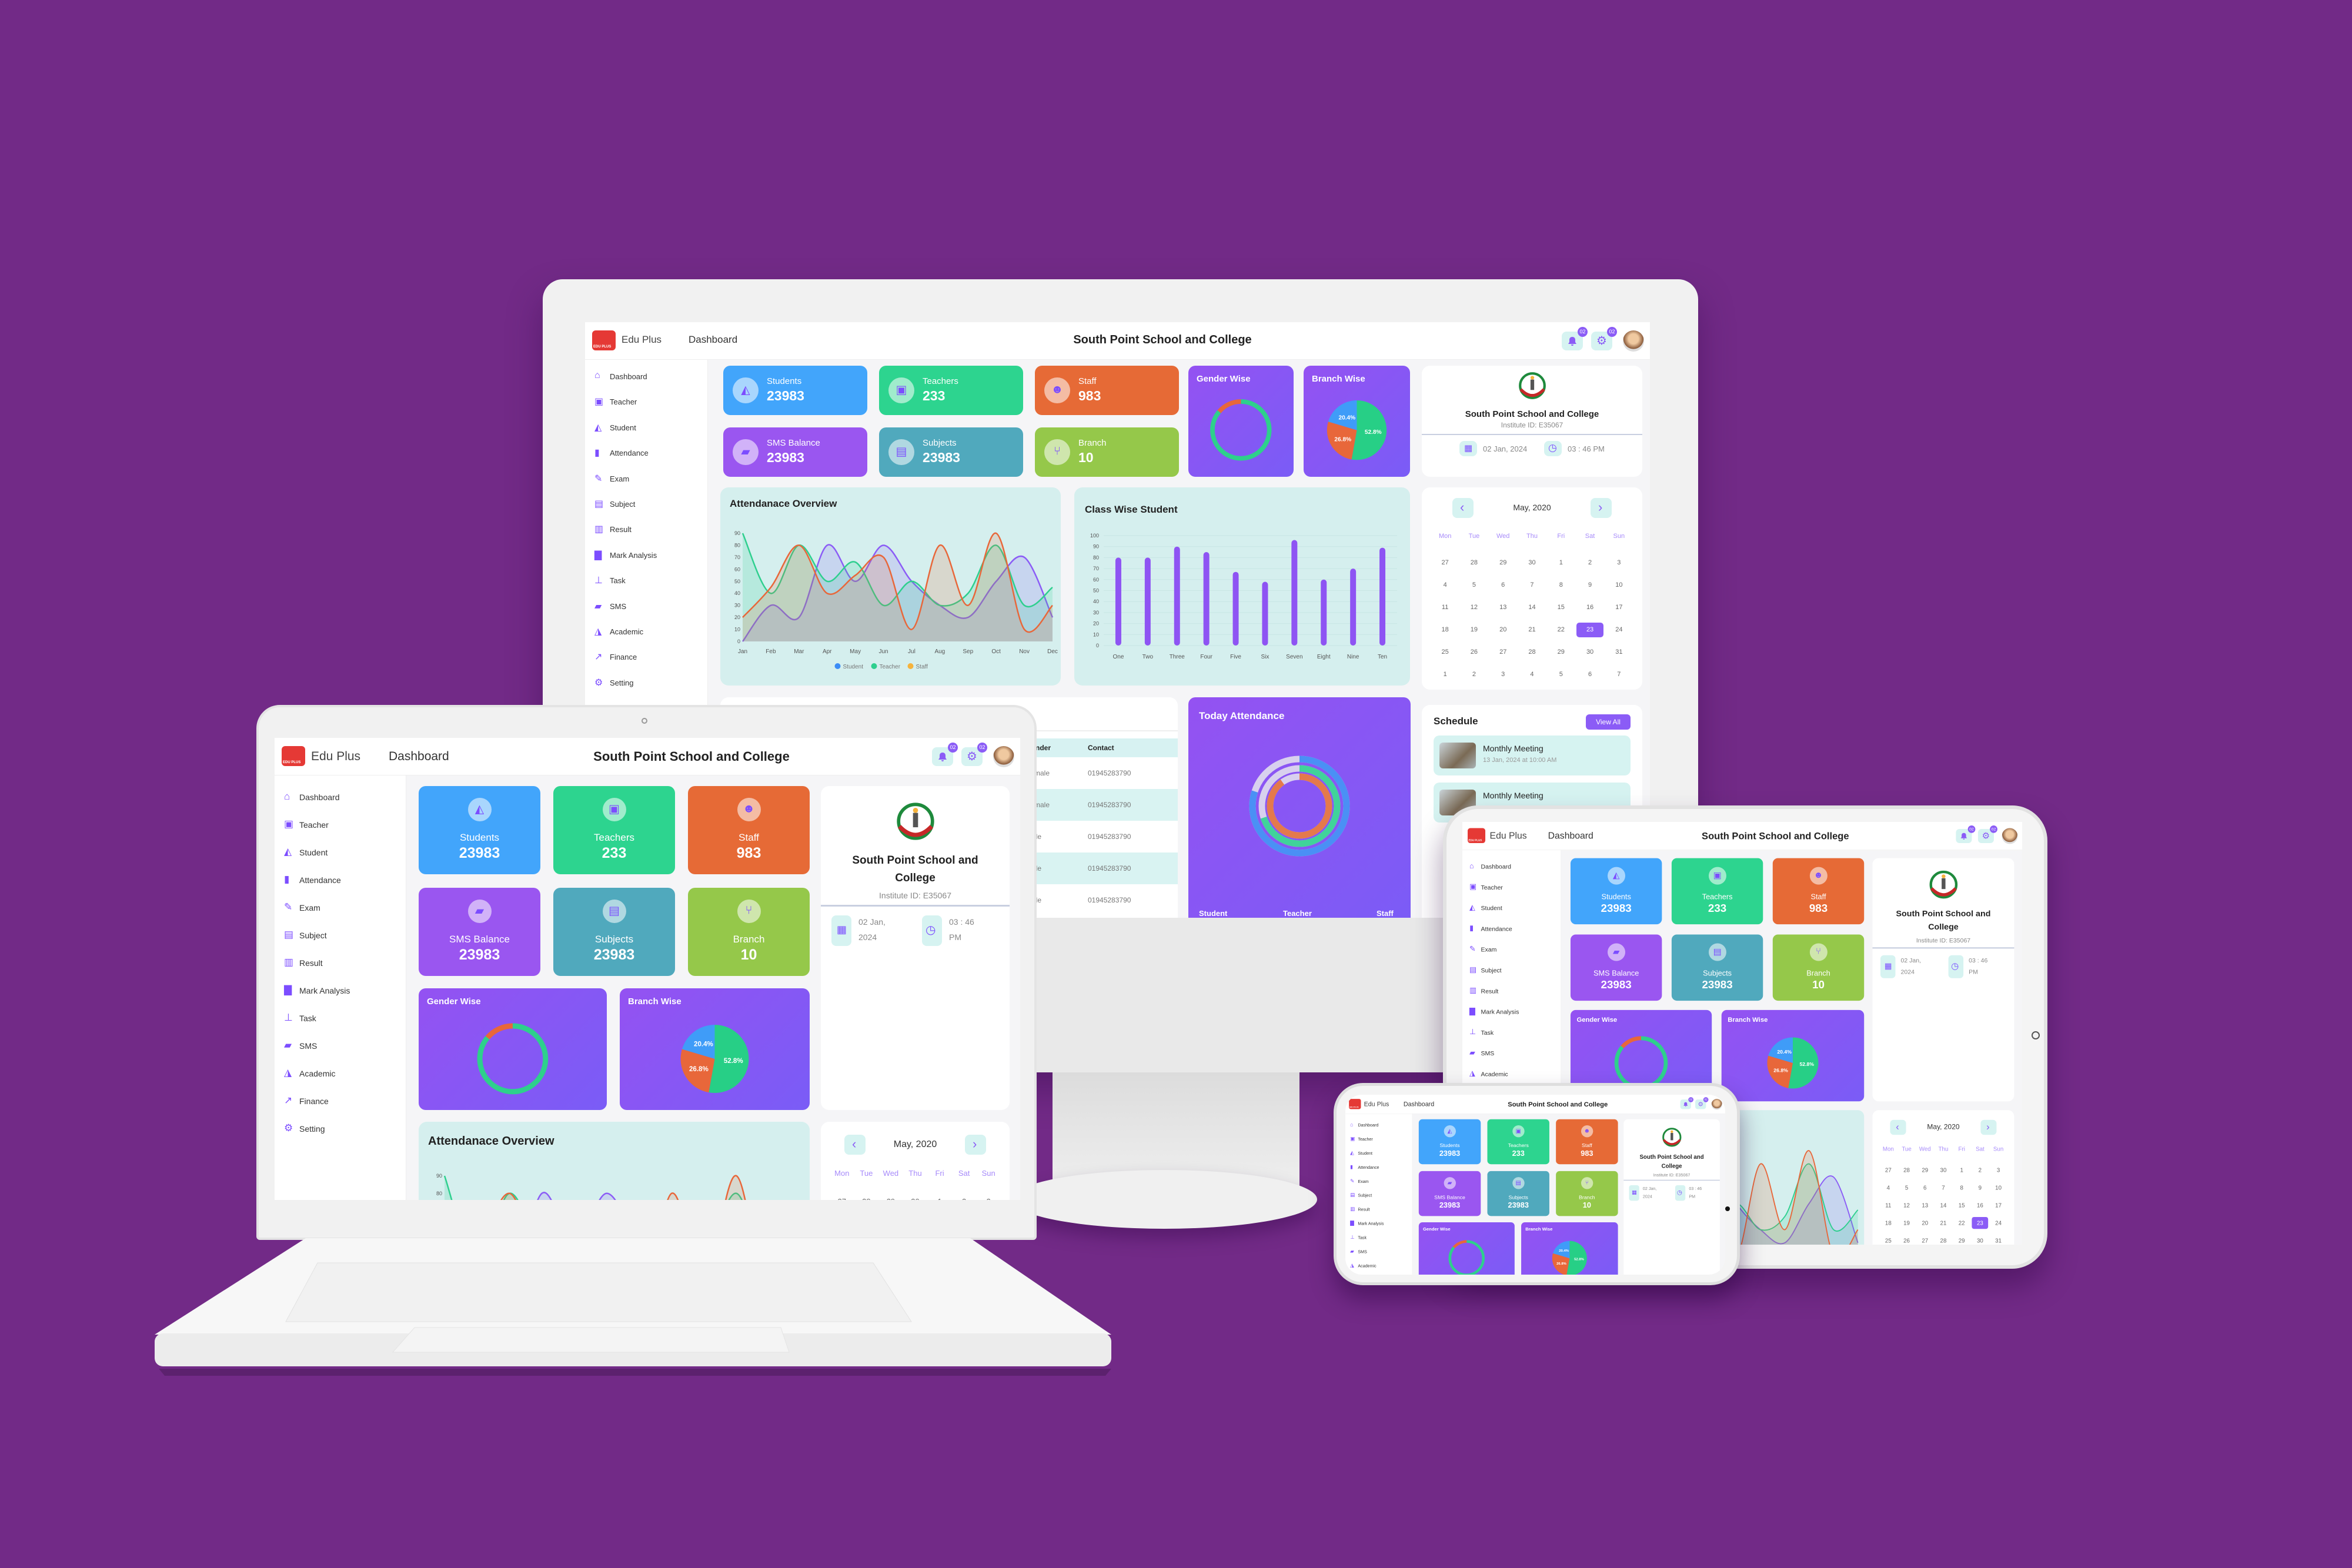  I want to click on stat-card-subjects: ▤ Subjects 23983, so click(1717, 968).